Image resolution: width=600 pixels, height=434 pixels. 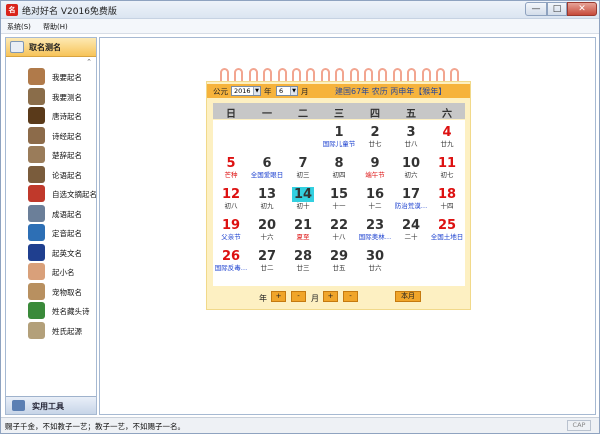 What do you see at coordinates (278, 296) in the screenshot?
I see `year-plus-button: +` at bounding box center [278, 296].